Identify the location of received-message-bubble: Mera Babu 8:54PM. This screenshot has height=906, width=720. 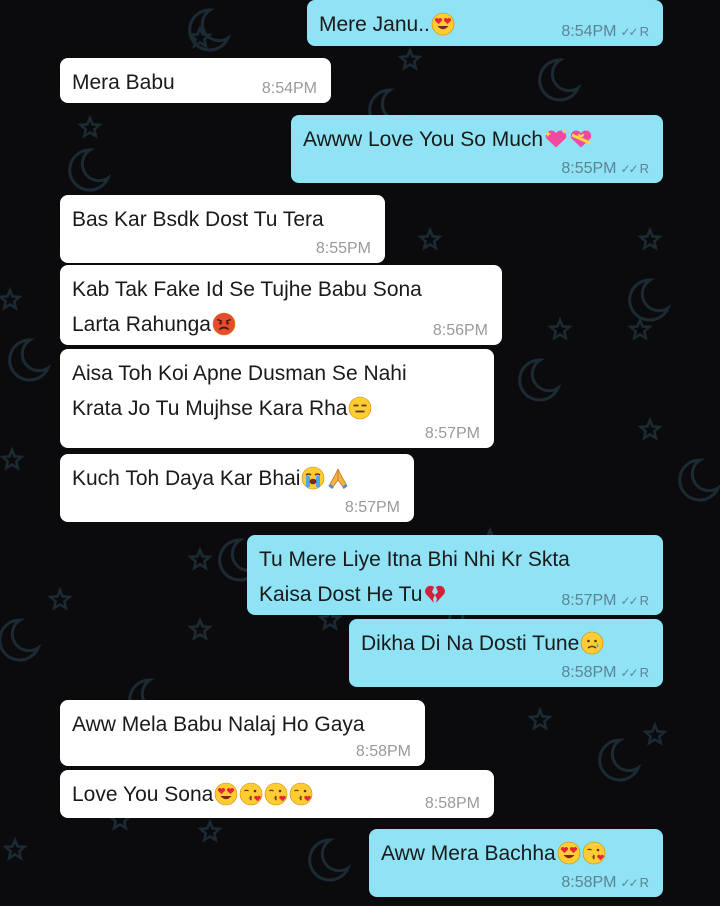
(195, 80).